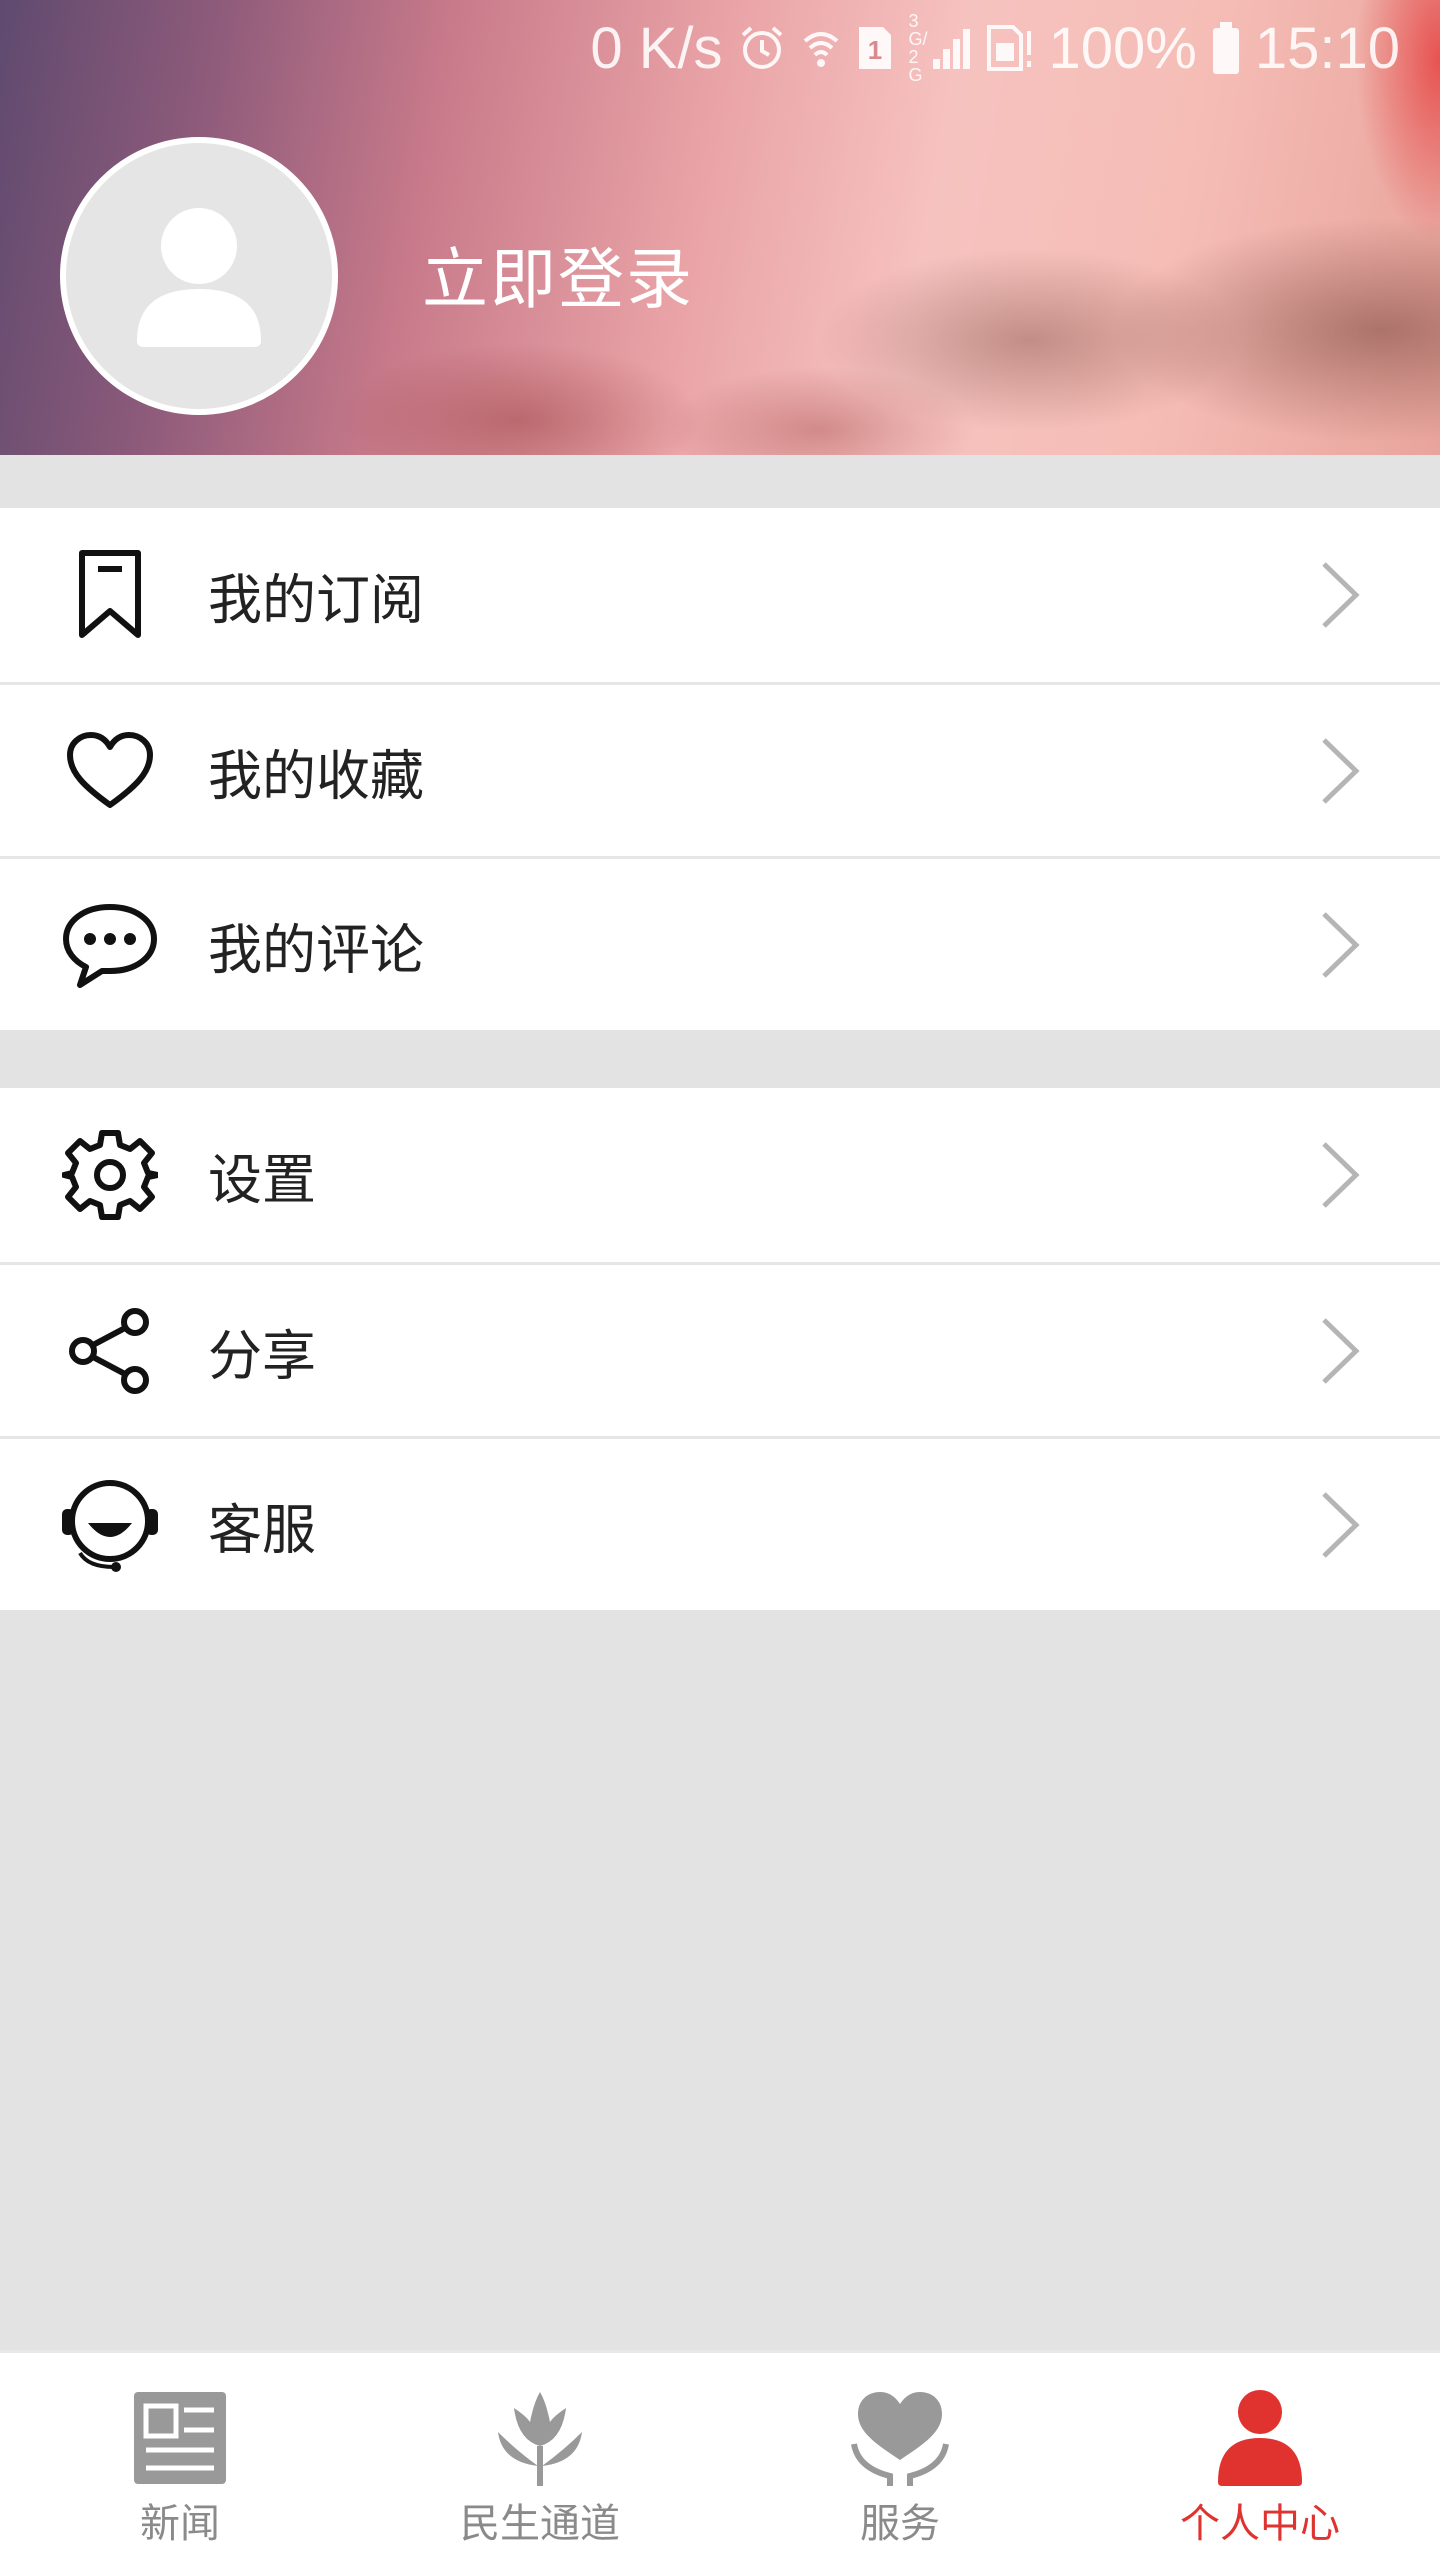  What do you see at coordinates (180, 2438) in the screenshot?
I see `newspaper-icon` at bounding box center [180, 2438].